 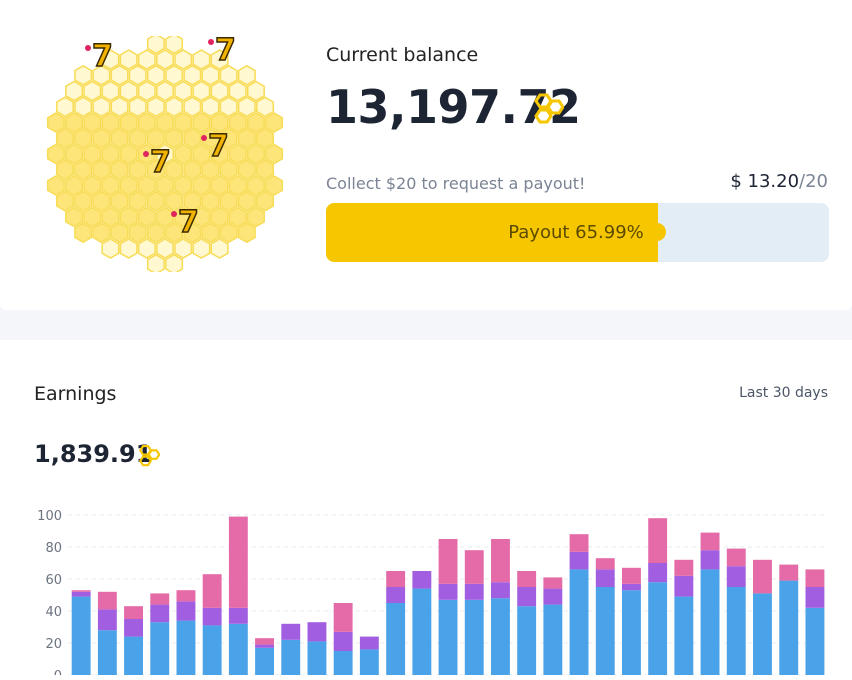 What do you see at coordinates (813, 181) in the screenshot?
I see `payout-target: /20` at bounding box center [813, 181].